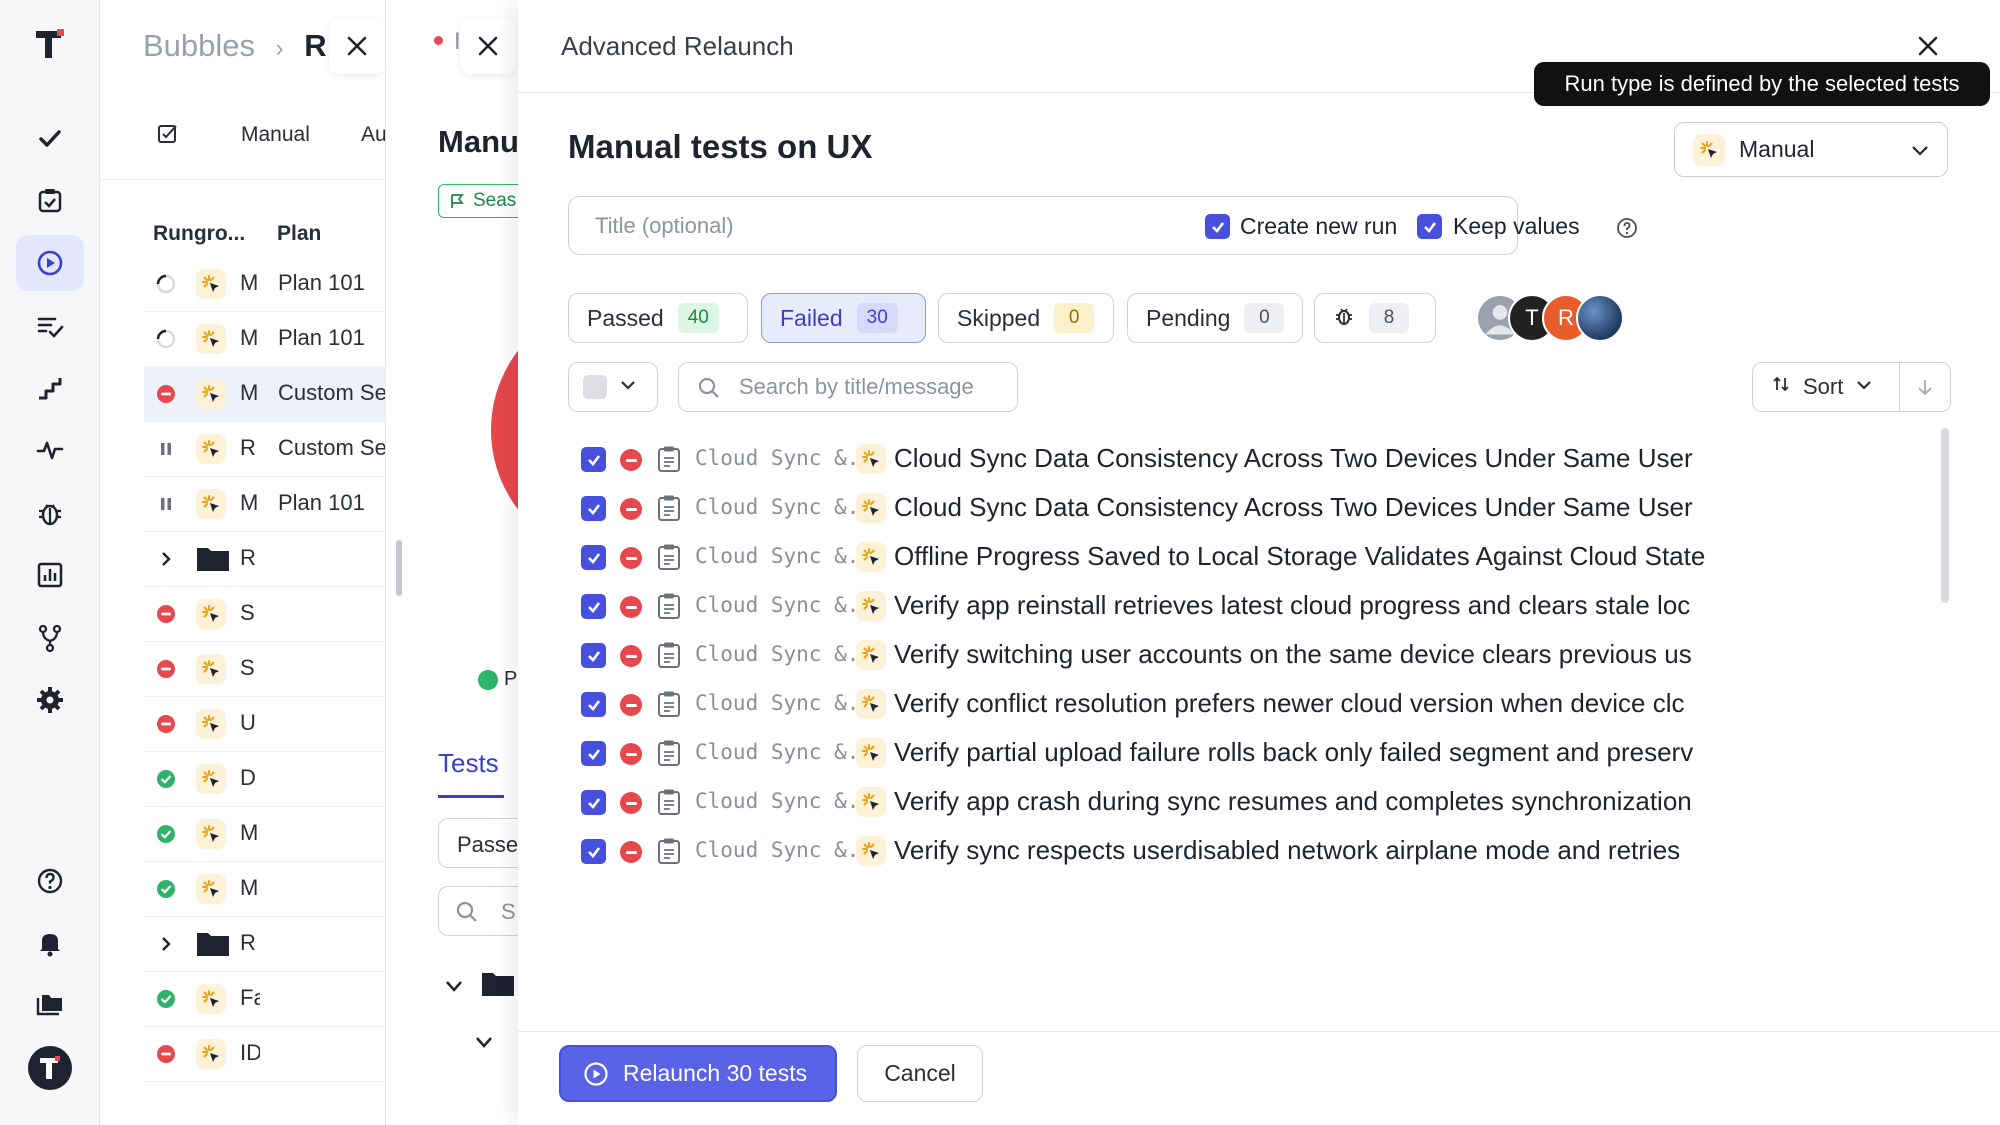 The width and height of the screenshot is (2000, 1125). I want to click on bell-icon, so click(50, 943).